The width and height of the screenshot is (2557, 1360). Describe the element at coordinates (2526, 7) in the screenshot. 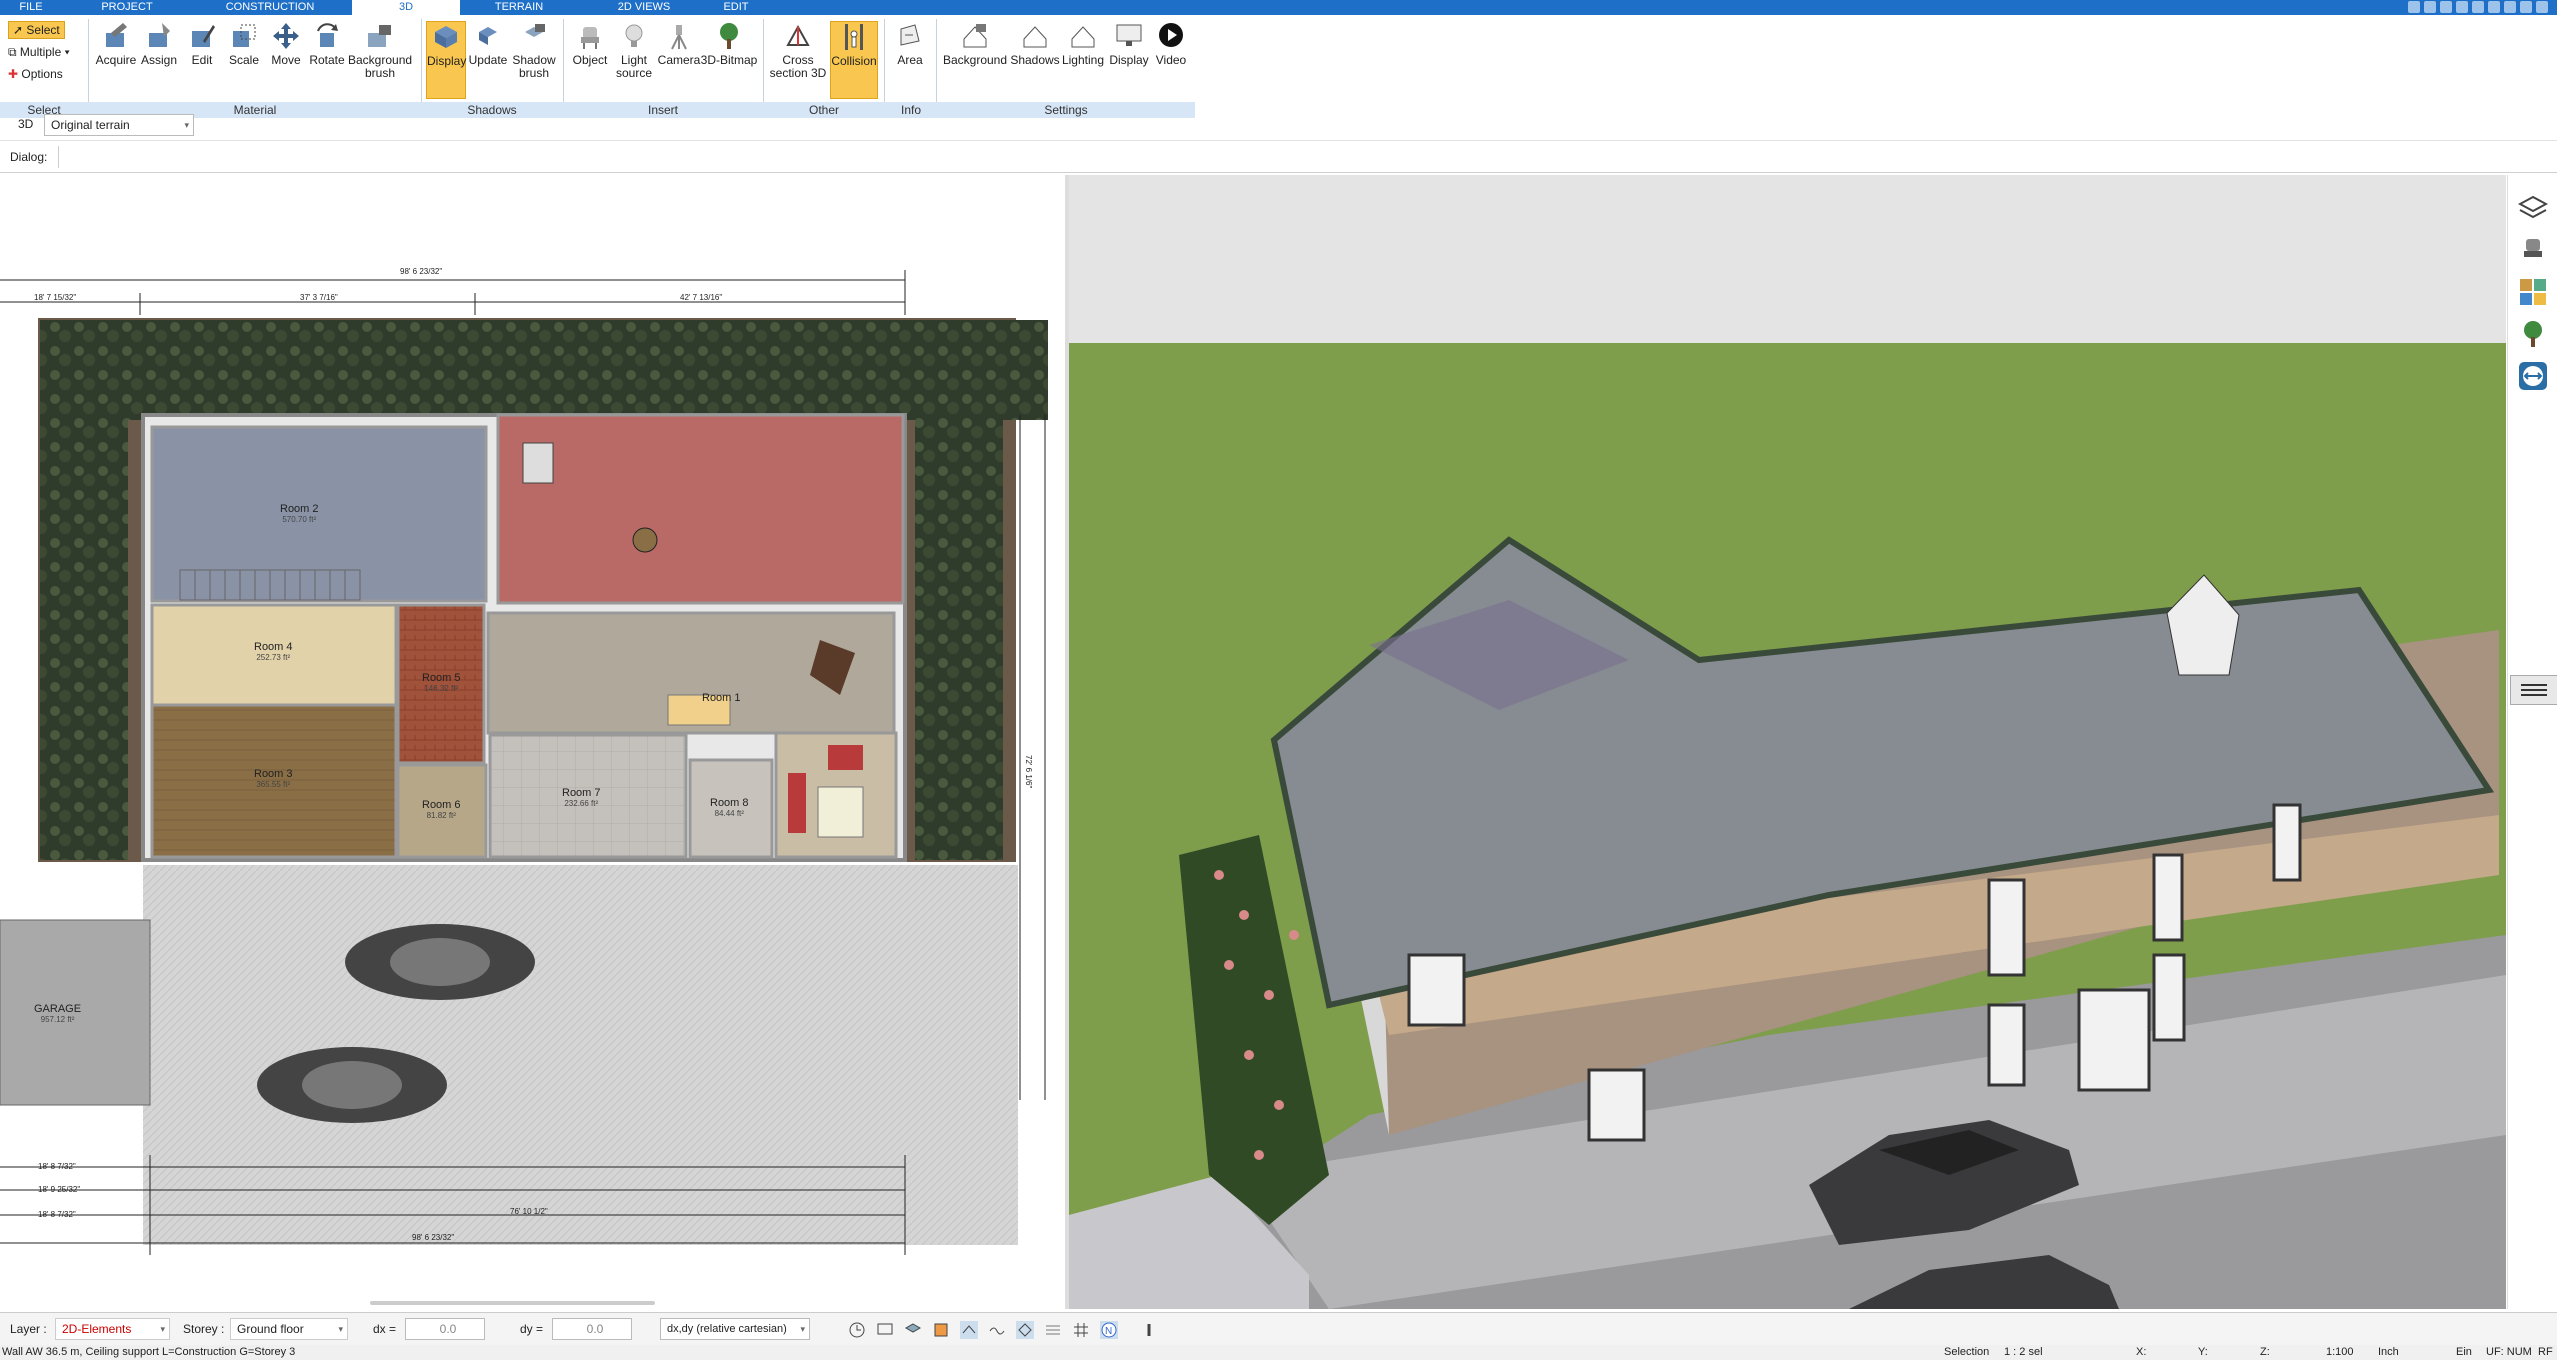

I see `settings-icon` at that location.